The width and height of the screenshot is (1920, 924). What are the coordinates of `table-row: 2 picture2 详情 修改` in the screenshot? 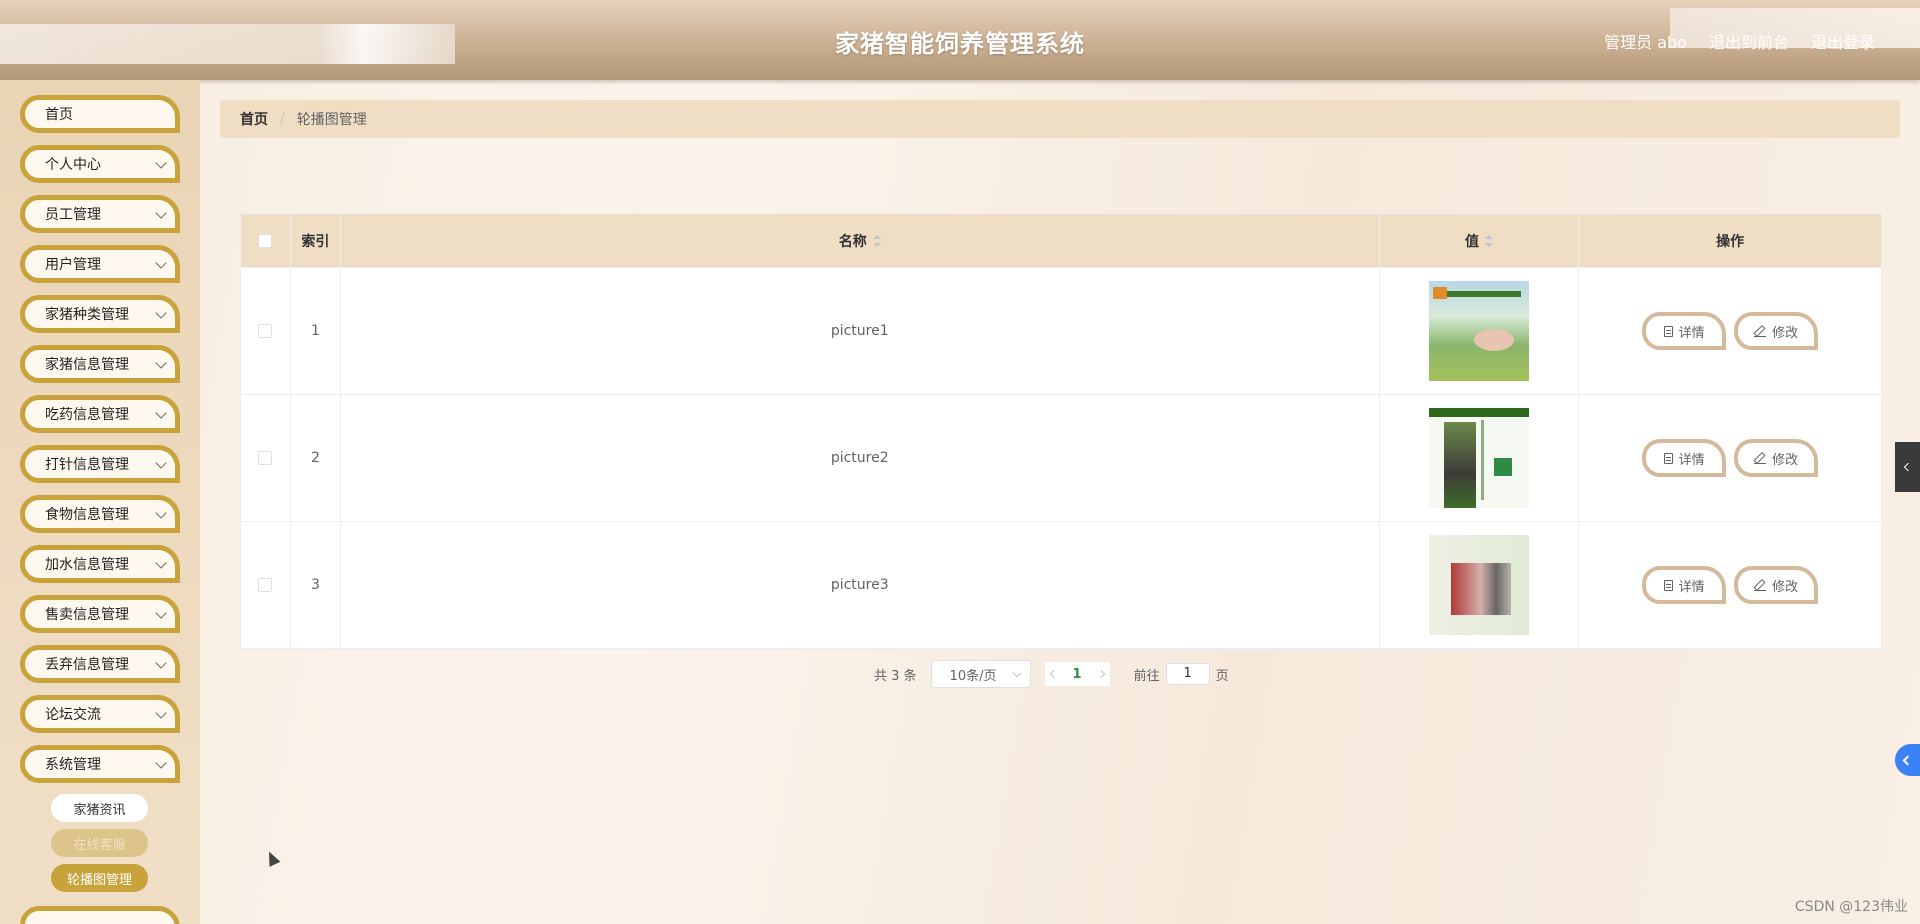 It's located at (1061, 458).